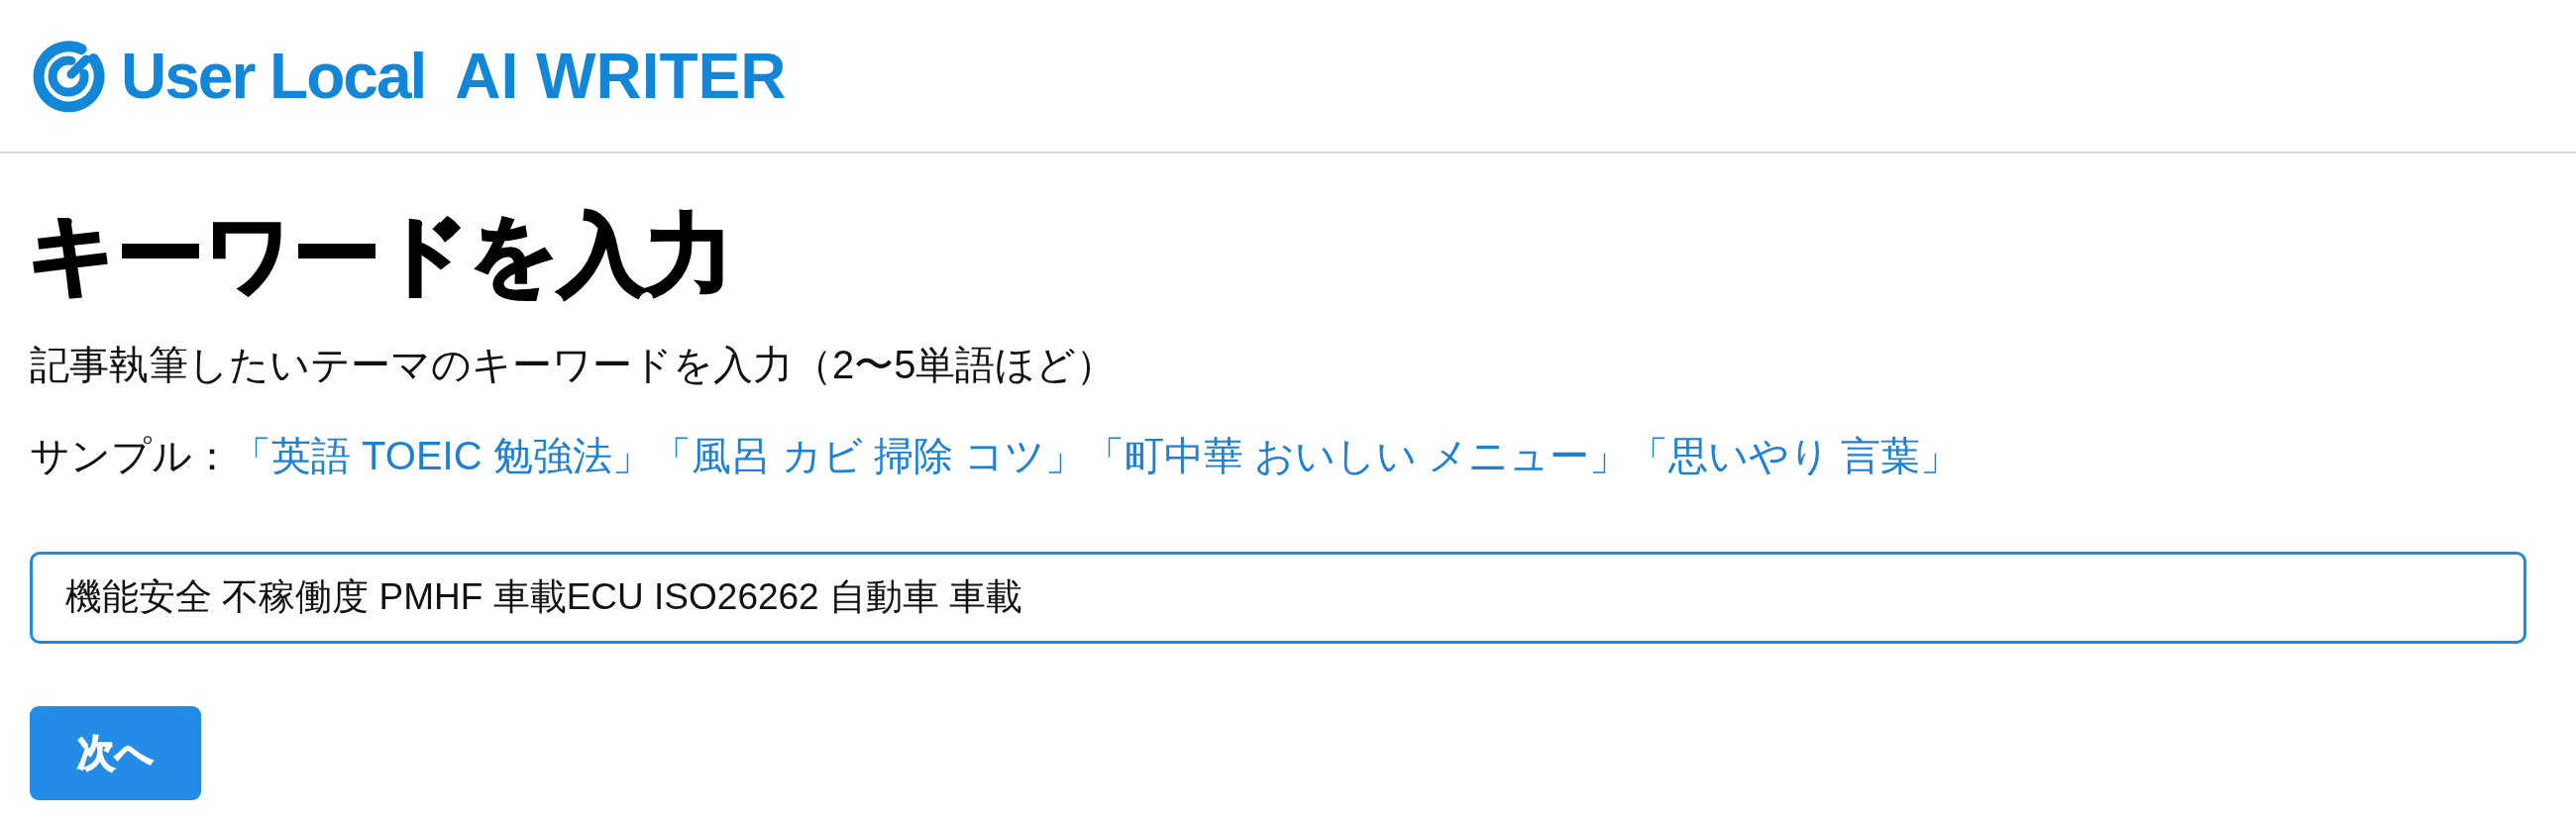 Image resolution: width=2576 pixels, height=825 pixels. I want to click on sample-link: 「思いやり 言葉」, so click(1795, 455).